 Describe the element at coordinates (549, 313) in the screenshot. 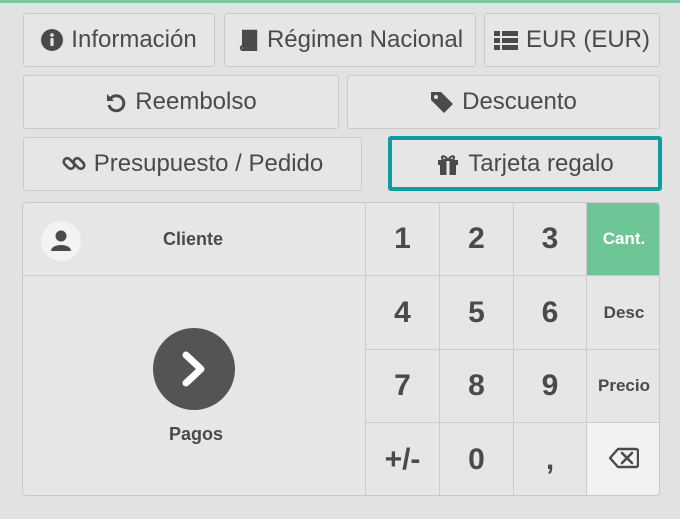

I see `key-6: 6` at that location.